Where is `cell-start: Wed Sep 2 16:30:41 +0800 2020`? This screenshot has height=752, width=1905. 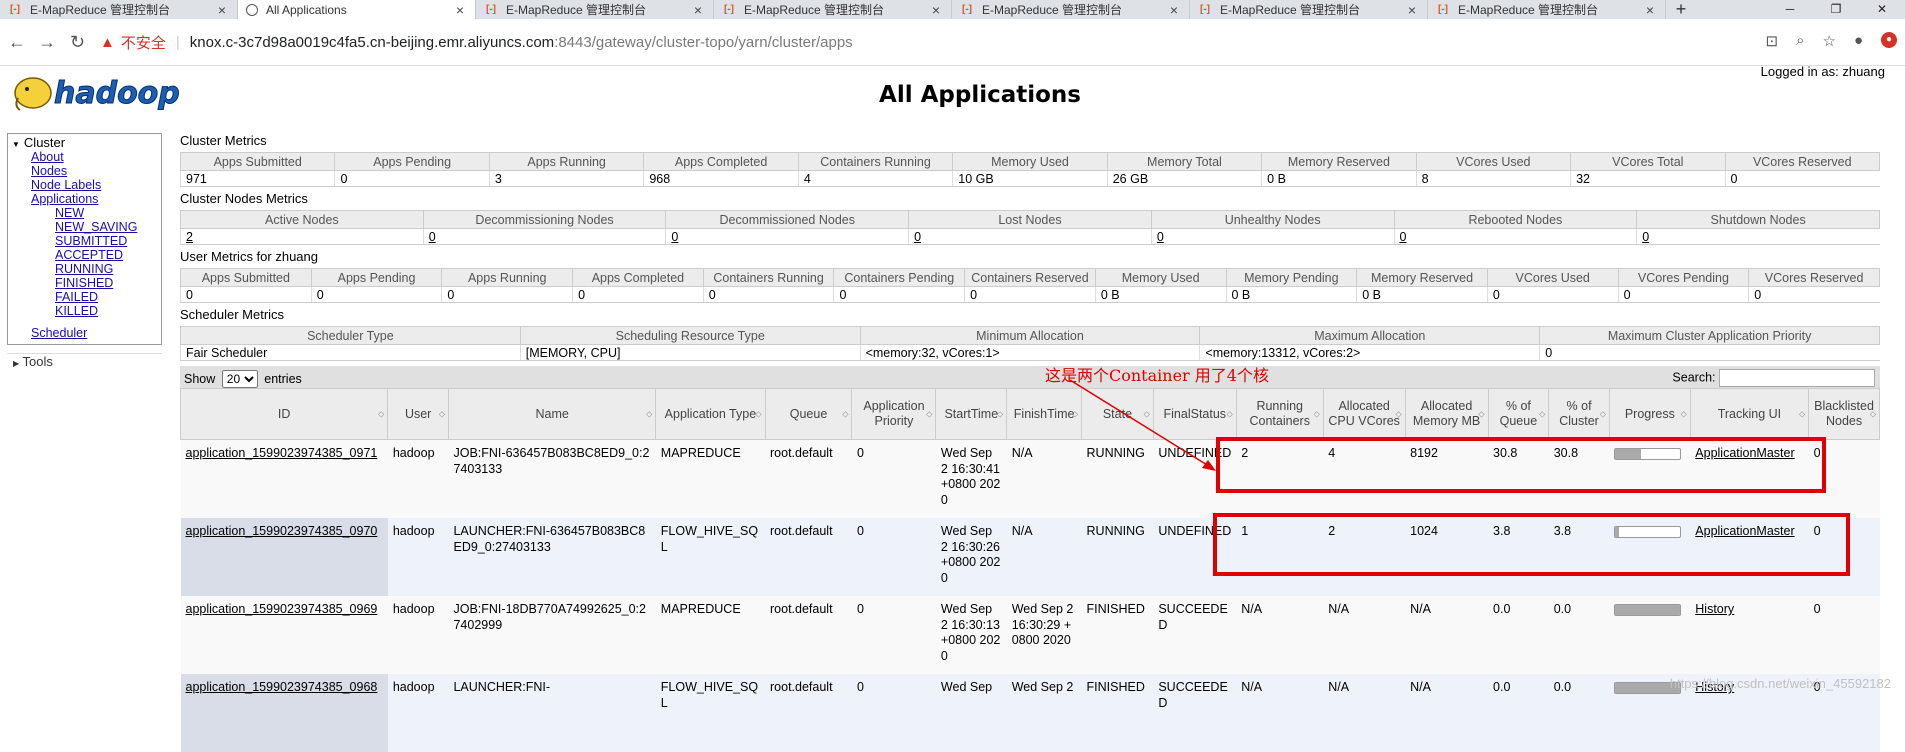 cell-start: Wed Sep 2 16:30:41 +0800 2020 is located at coordinates (971, 478).